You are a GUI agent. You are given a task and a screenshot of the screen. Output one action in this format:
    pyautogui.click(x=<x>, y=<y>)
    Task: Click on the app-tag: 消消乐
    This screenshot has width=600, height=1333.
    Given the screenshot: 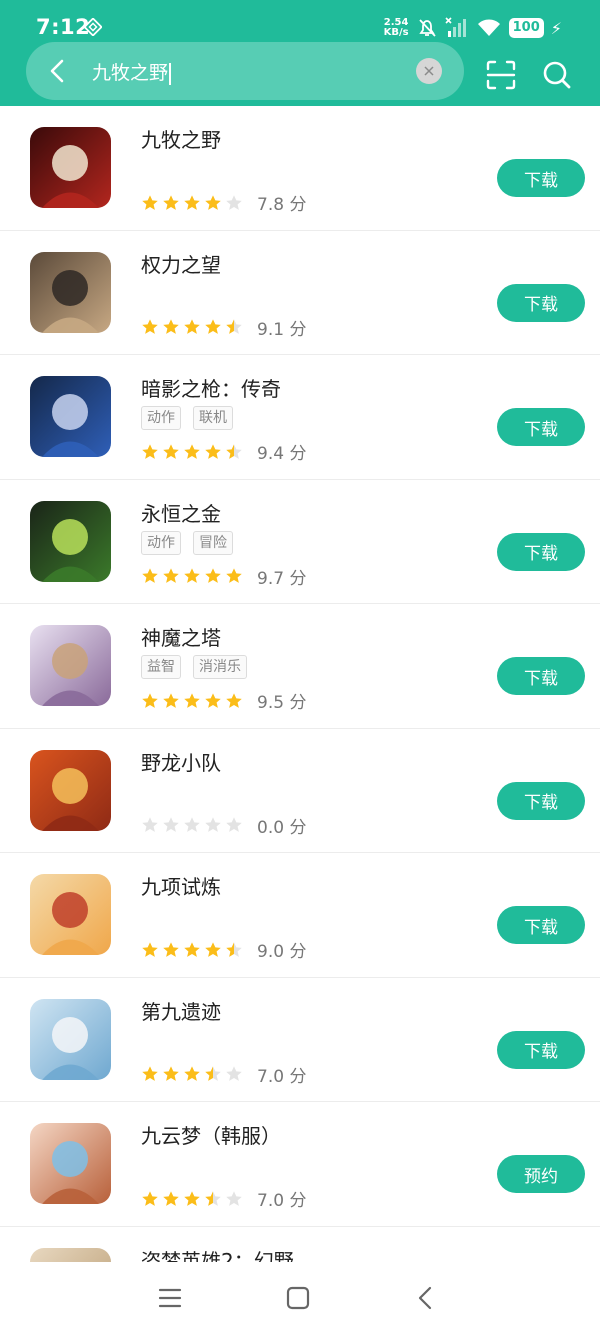 What is the action you would take?
    pyautogui.click(x=220, y=667)
    